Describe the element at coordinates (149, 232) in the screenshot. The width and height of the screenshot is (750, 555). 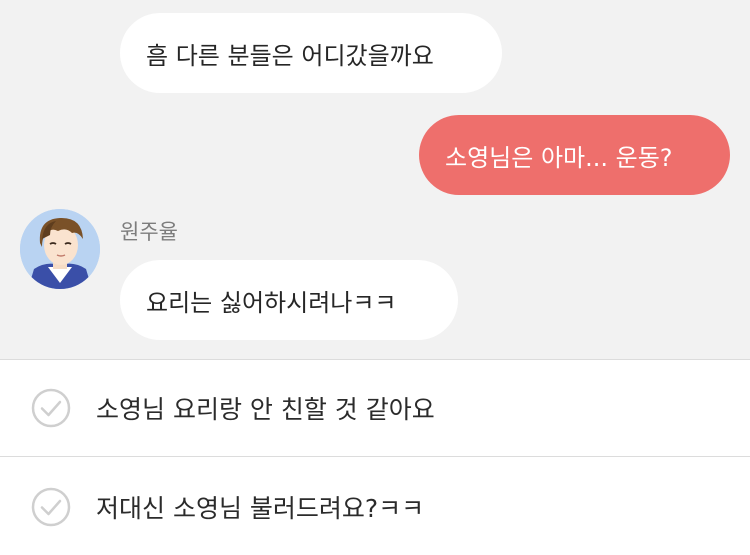
I see `sender-name: 원주율` at that location.